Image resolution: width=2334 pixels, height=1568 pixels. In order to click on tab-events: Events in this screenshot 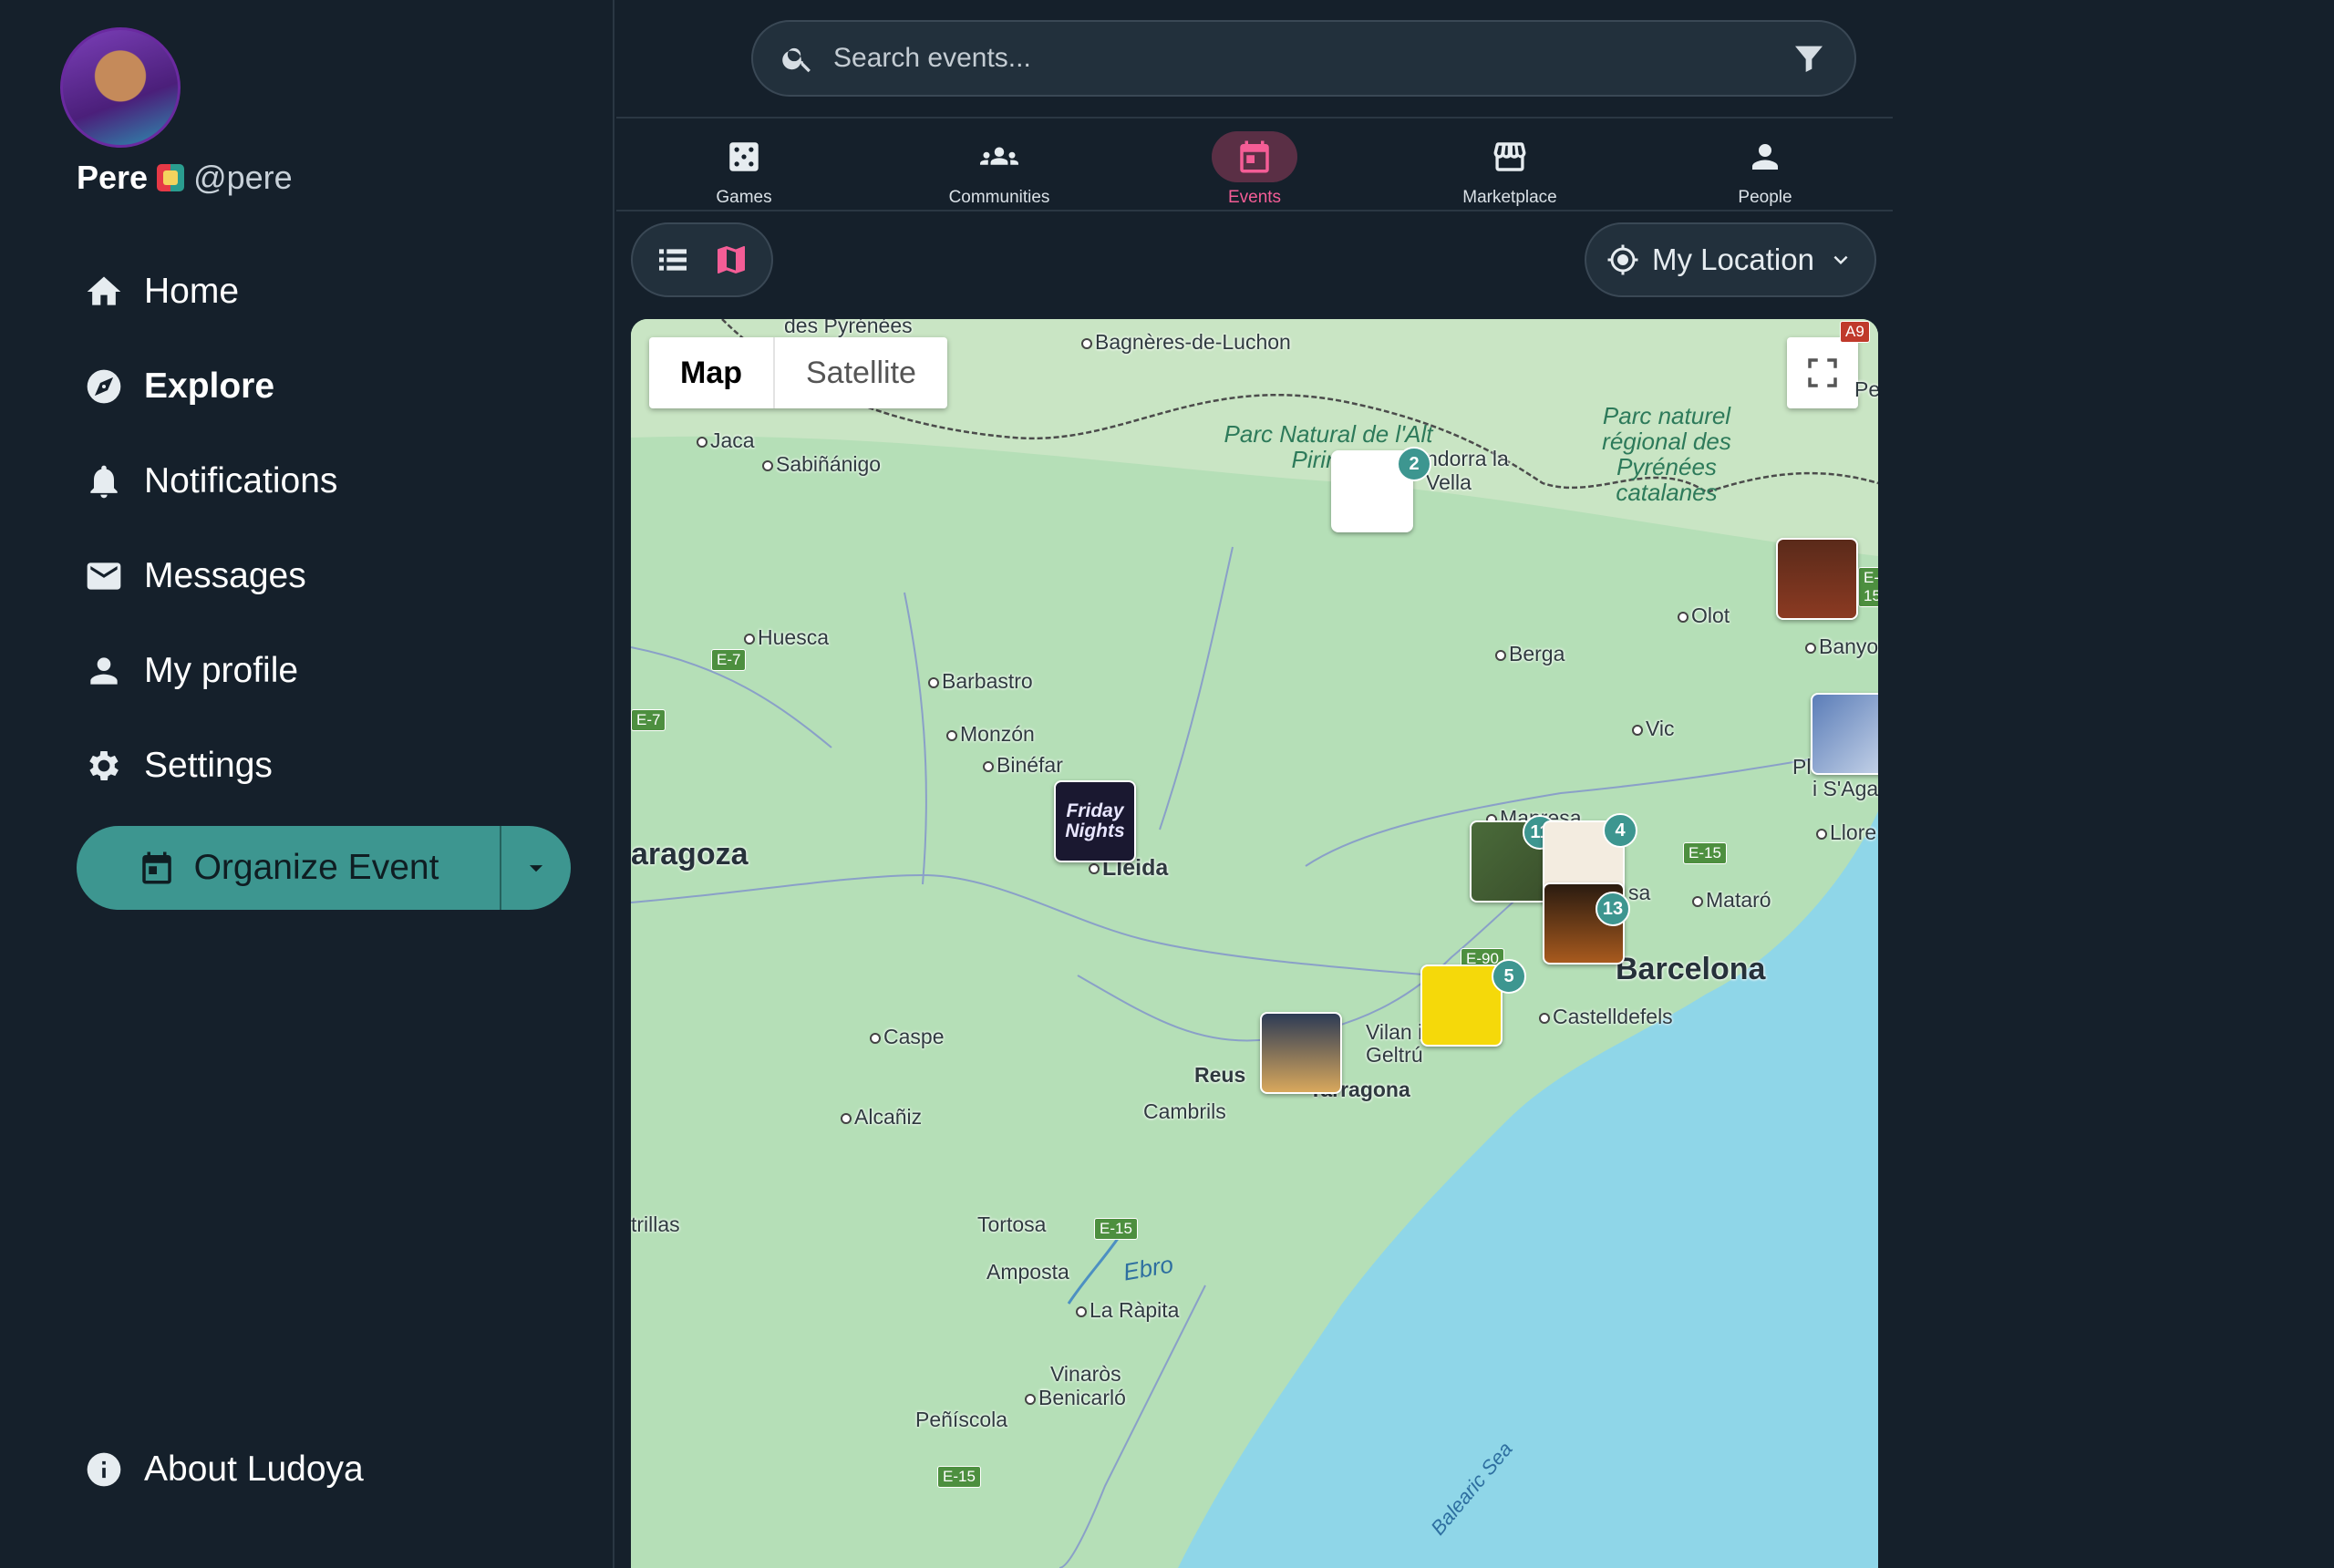, I will do `click(1254, 164)`.